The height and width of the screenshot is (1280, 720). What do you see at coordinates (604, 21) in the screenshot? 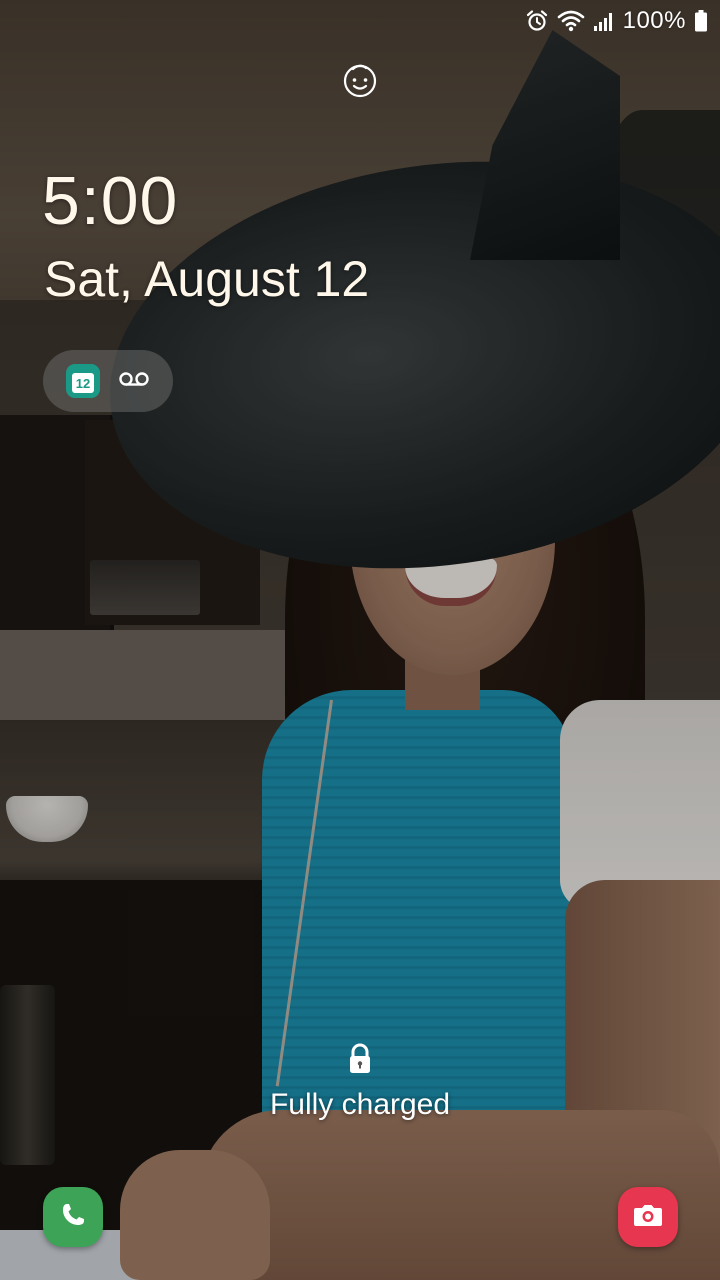
I see `cellular-signal-icon` at bounding box center [604, 21].